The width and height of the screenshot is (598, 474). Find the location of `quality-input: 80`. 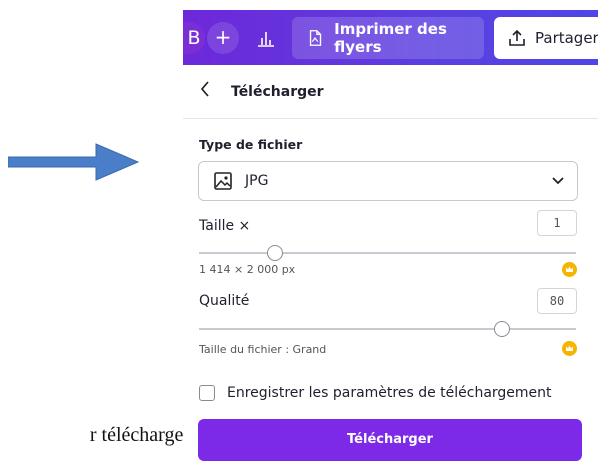

quality-input: 80 is located at coordinates (557, 301).